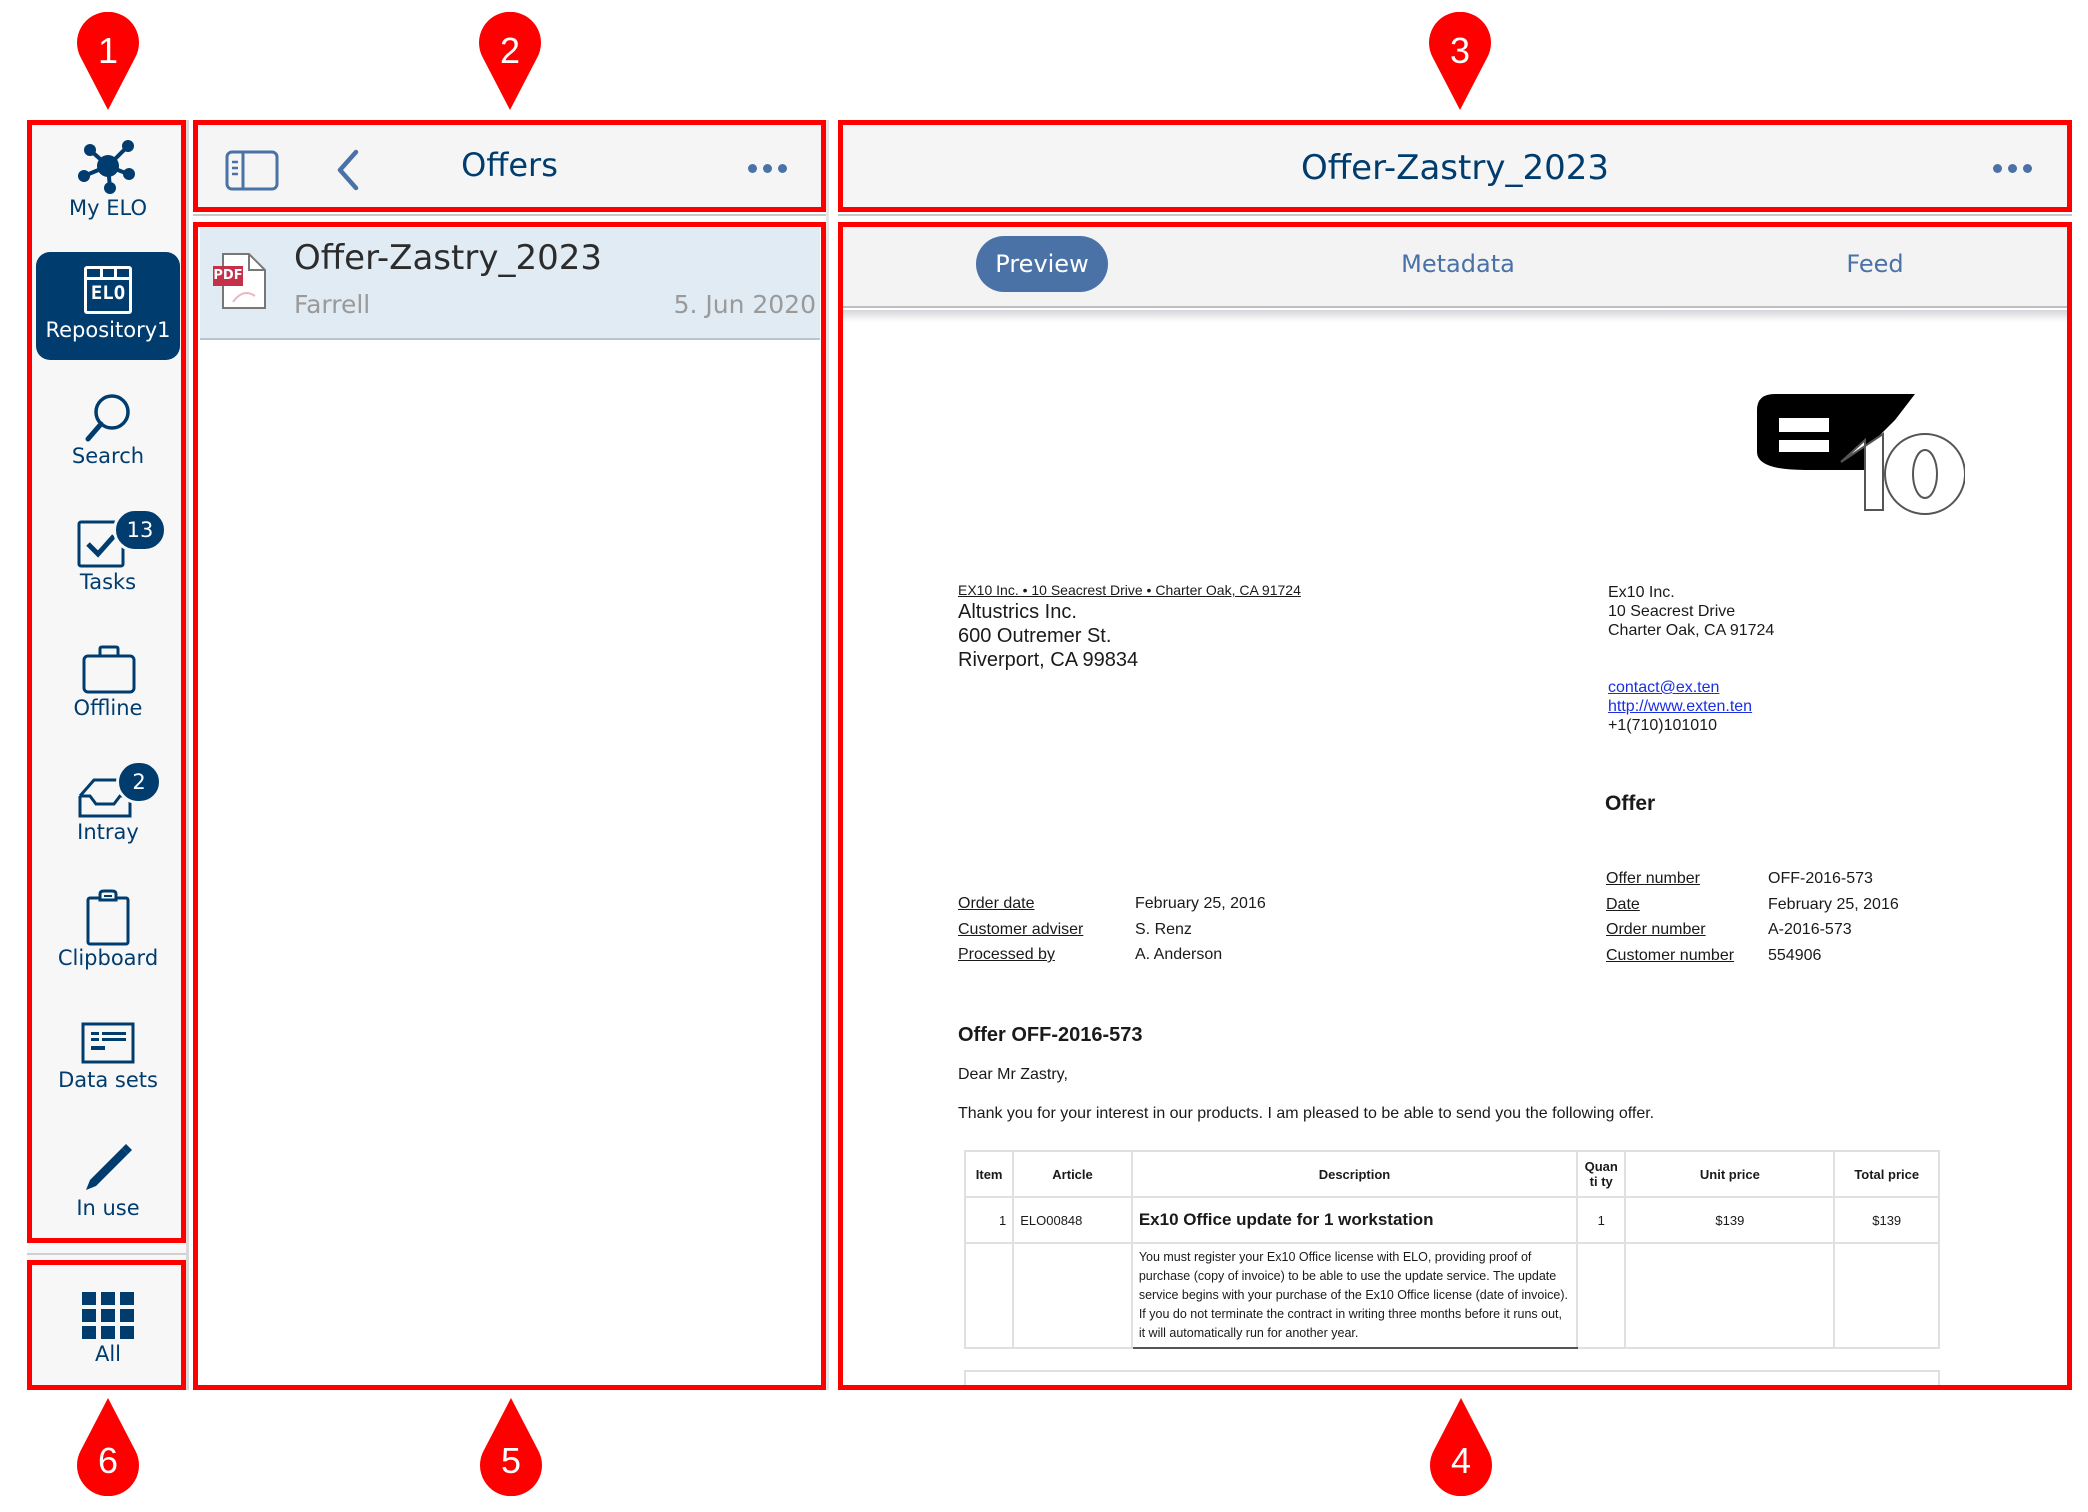 Image resolution: width=2088 pixels, height=1512 pixels. What do you see at coordinates (108, 330) in the screenshot?
I see `sidebar-label: Repository1` at bounding box center [108, 330].